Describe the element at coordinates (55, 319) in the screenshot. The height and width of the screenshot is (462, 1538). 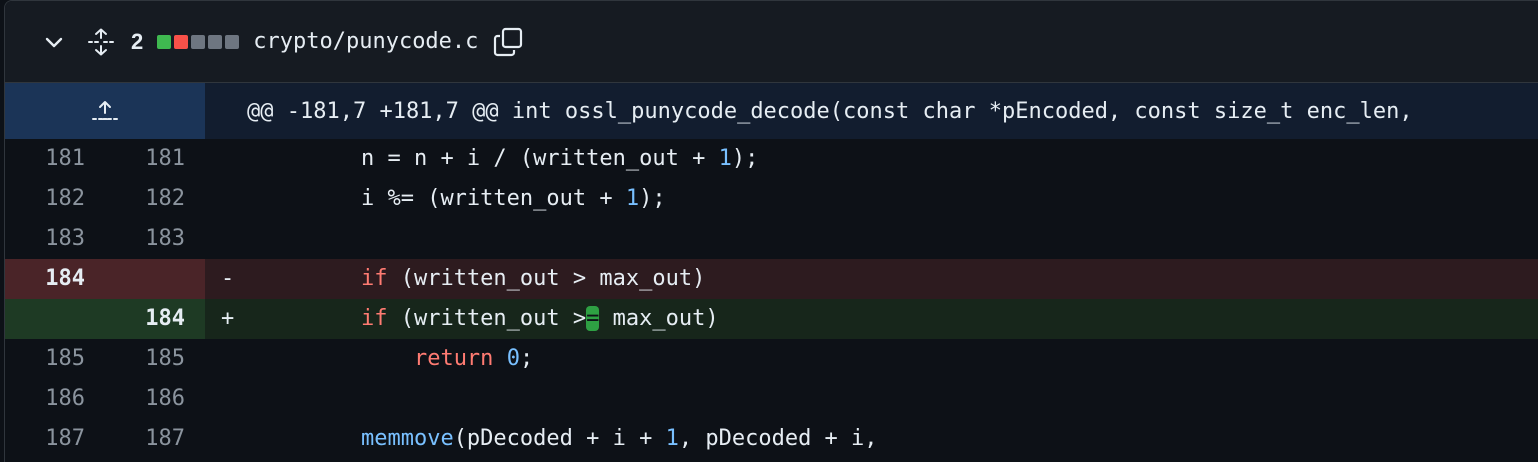
I see `old-line-number` at that location.